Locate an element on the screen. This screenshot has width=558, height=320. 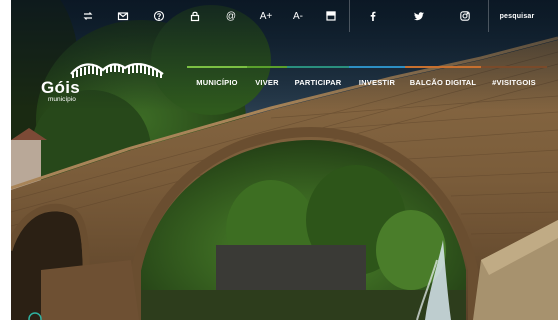
instagram-icon is located at coordinates (465, 16).